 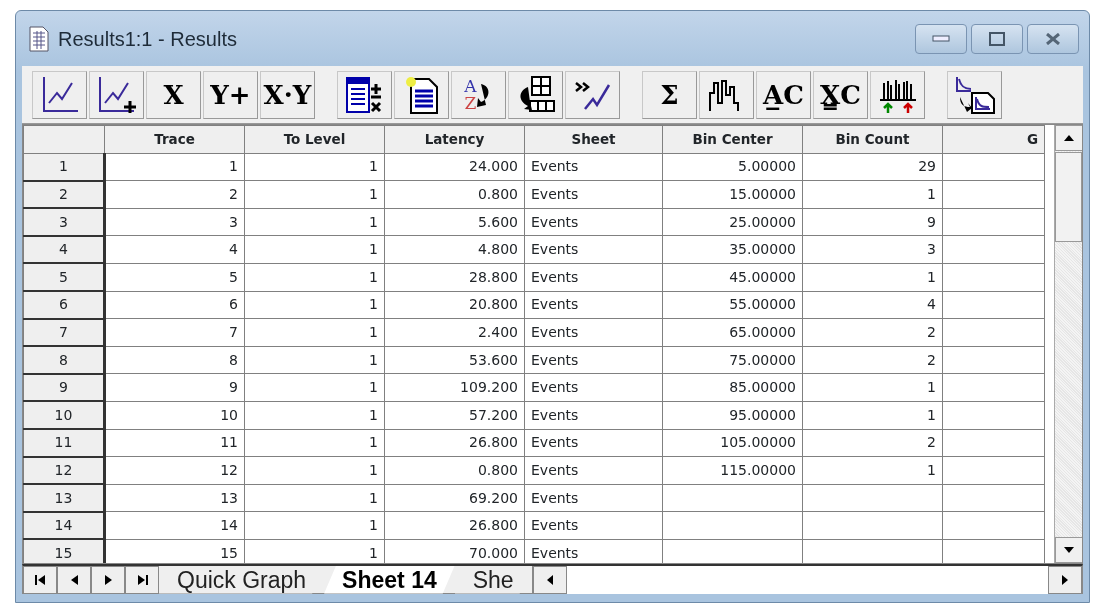 I want to click on row-header: 4, so click(x=64, y=249).